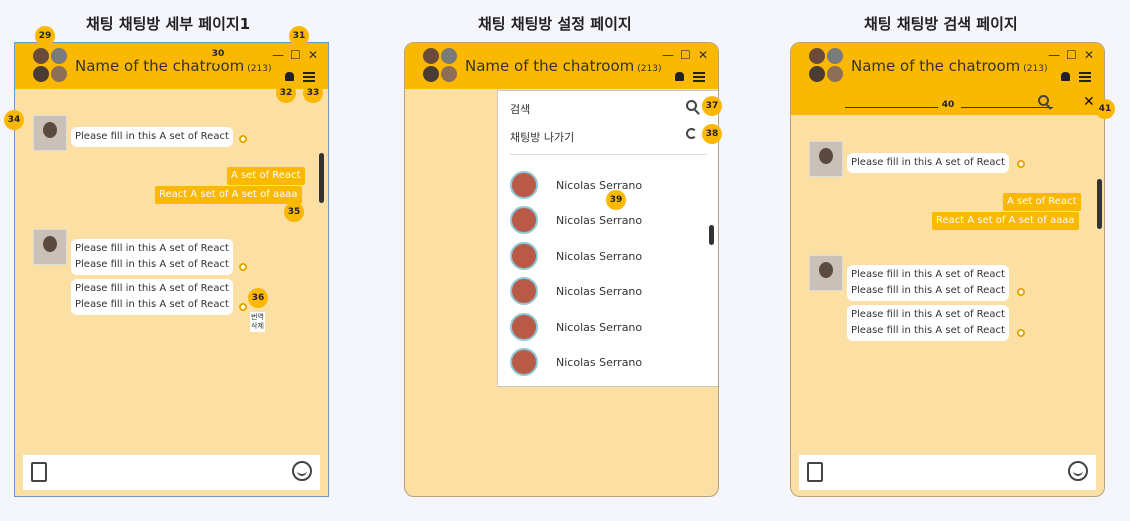 The image size is (1130, 521). What do you see at coordinates (542, 137) in the screenshot?
I see `leave-room-label: 채팅방 나가기` at bounding box center [542, 137].